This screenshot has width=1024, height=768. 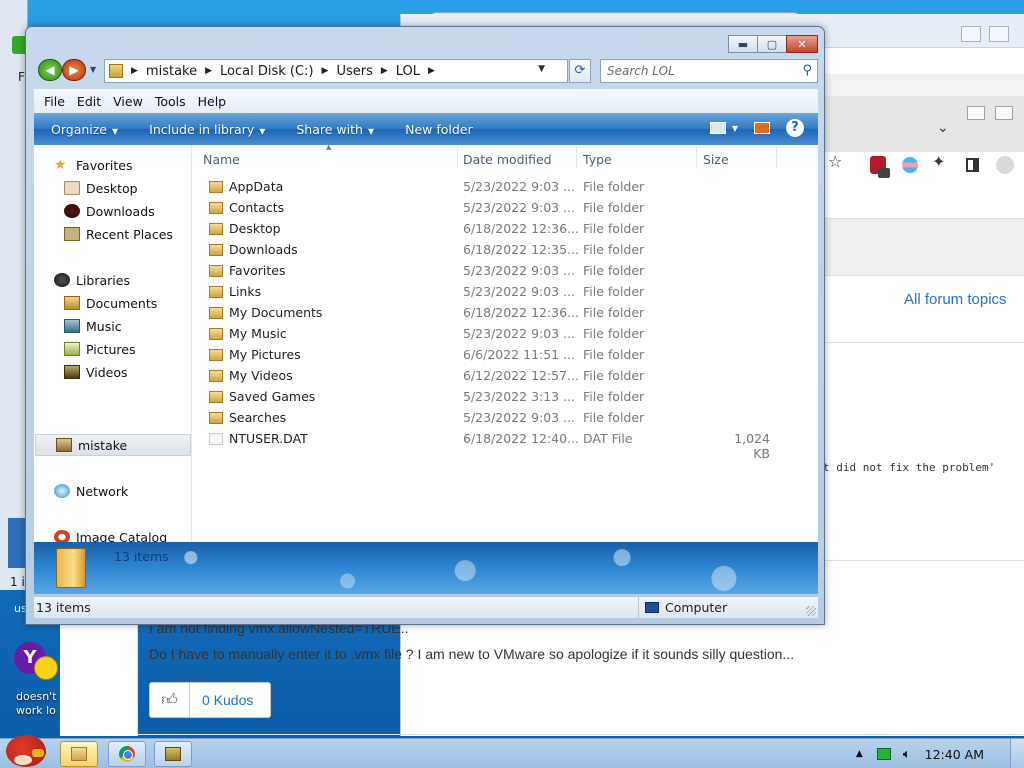 What do you see at coordinates (580, 71) in the screenshot?
I see `refresh-button: ⟳` at bounding box center [580, 71].